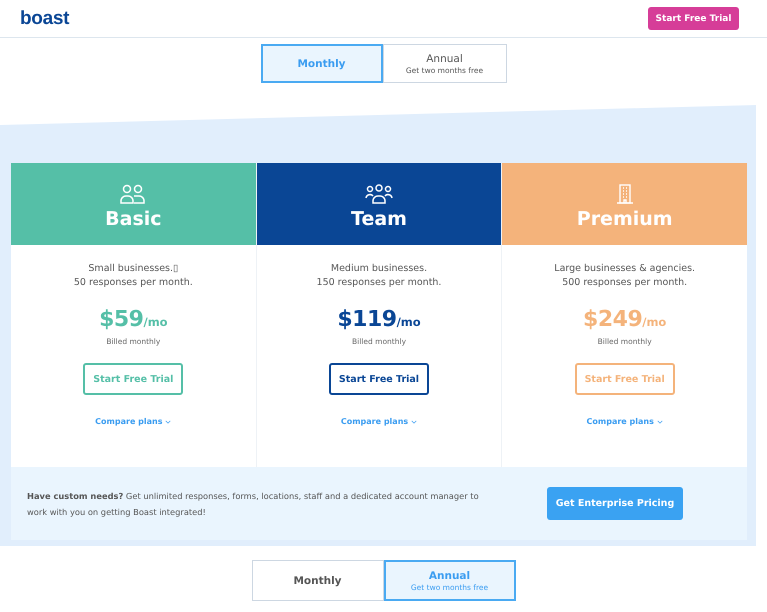 This screenshot has height=612, width=767. What do you see at coordinates (624, 219) in the screenshot?
I see `plan-name: Premium` at bounding box center [624, 219].